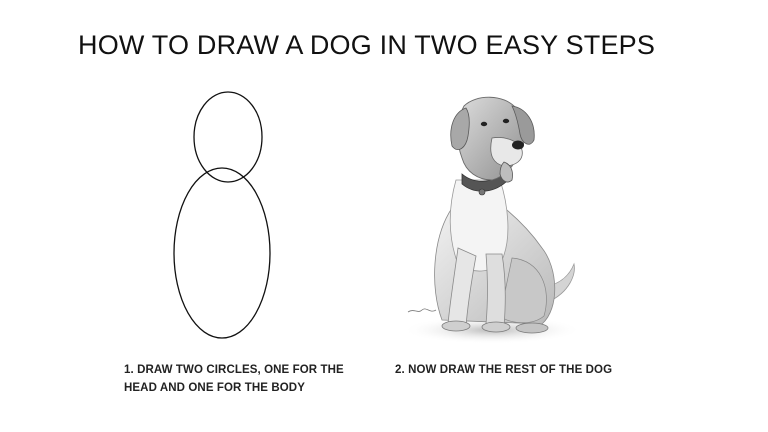 This screenshot has height=432, width=768. Describe the element at coordinates (367, 45) in the screenshot. I see `slide-title: HOW TO DRAW A DOG IN TWO EASY STEPS` at that location.